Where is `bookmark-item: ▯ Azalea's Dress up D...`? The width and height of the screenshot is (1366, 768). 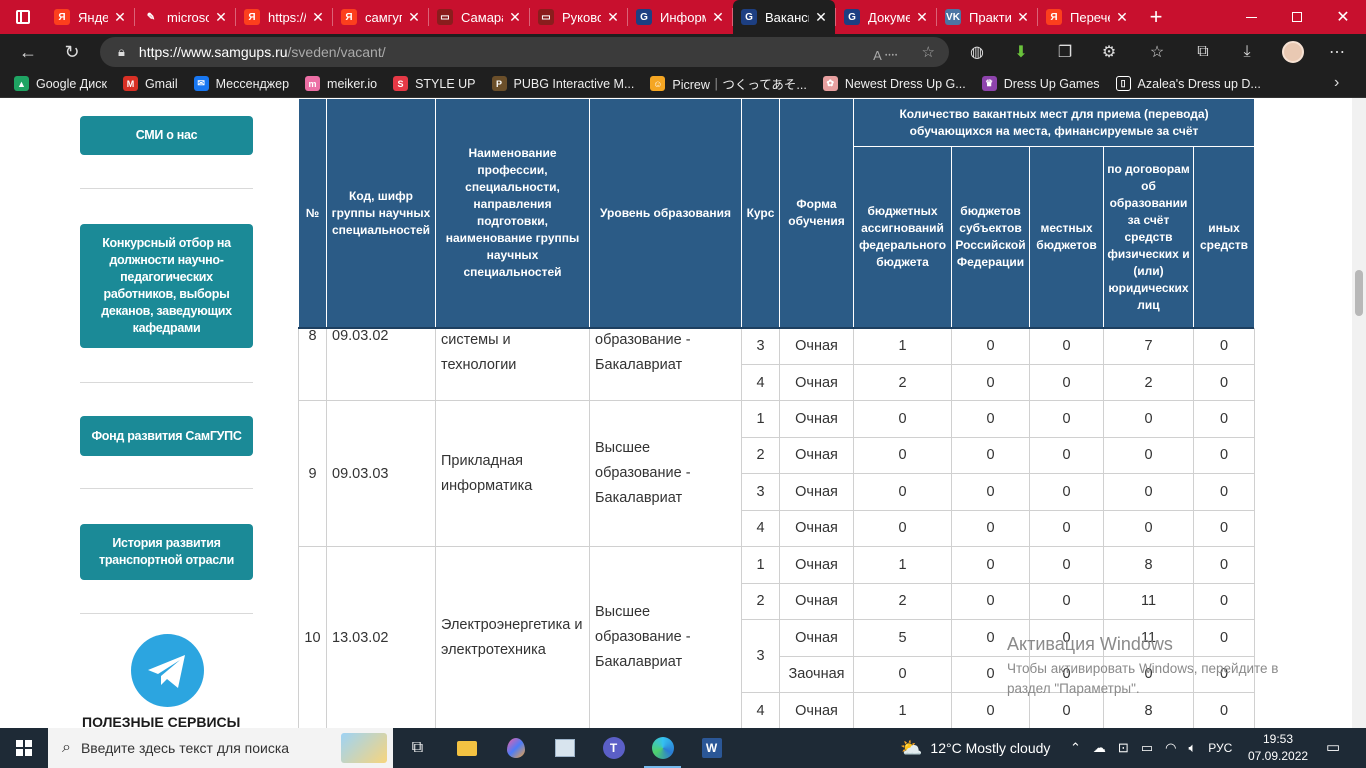 bookmark-item: ▯ Azalea's Dress up D... is located at coordinates (1188, 83).